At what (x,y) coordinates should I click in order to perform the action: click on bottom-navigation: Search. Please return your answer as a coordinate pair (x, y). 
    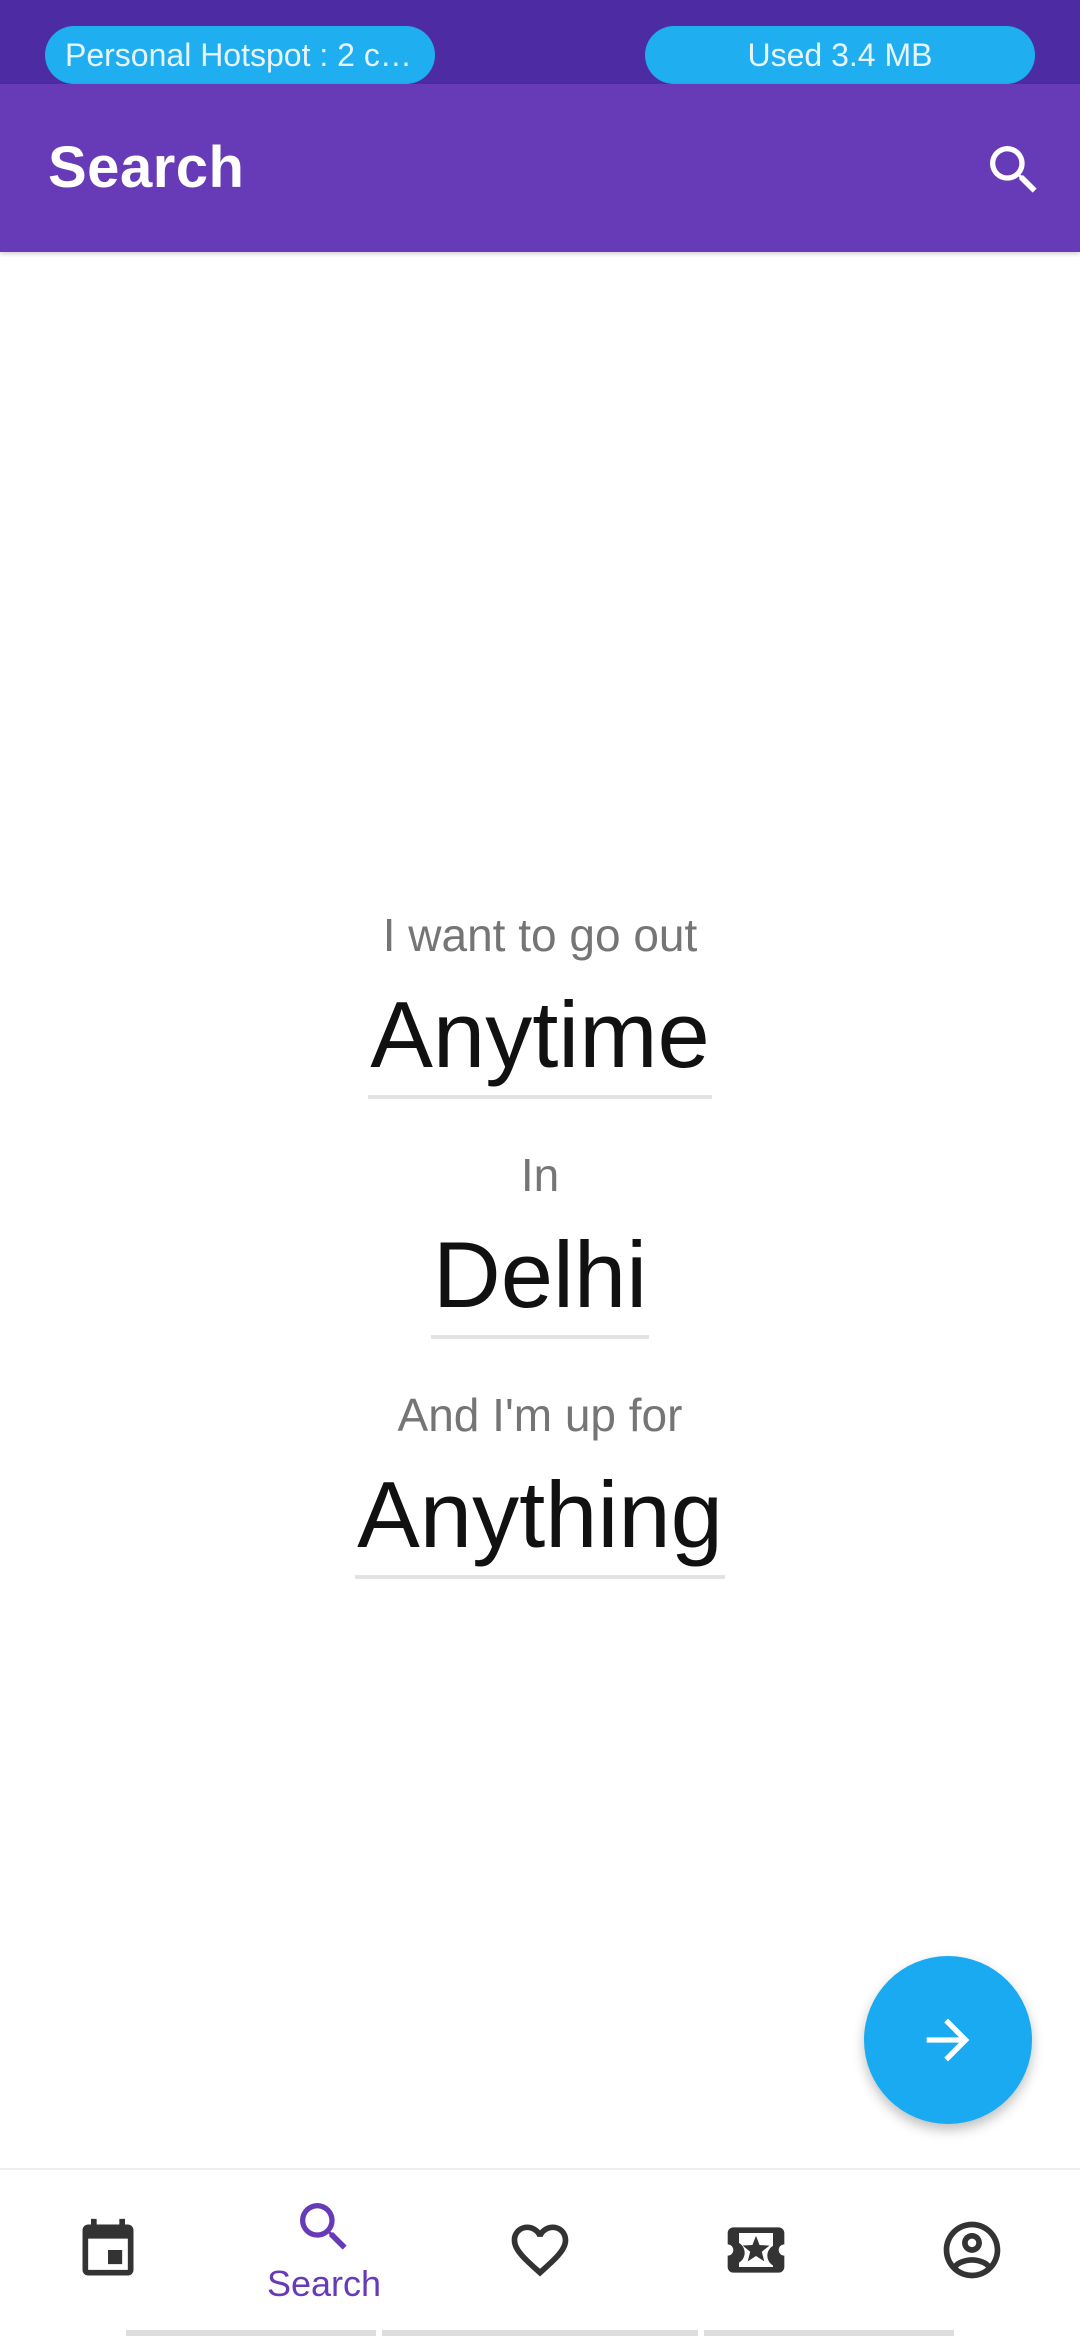
    Looking at the image, I should click on (540, 2255).